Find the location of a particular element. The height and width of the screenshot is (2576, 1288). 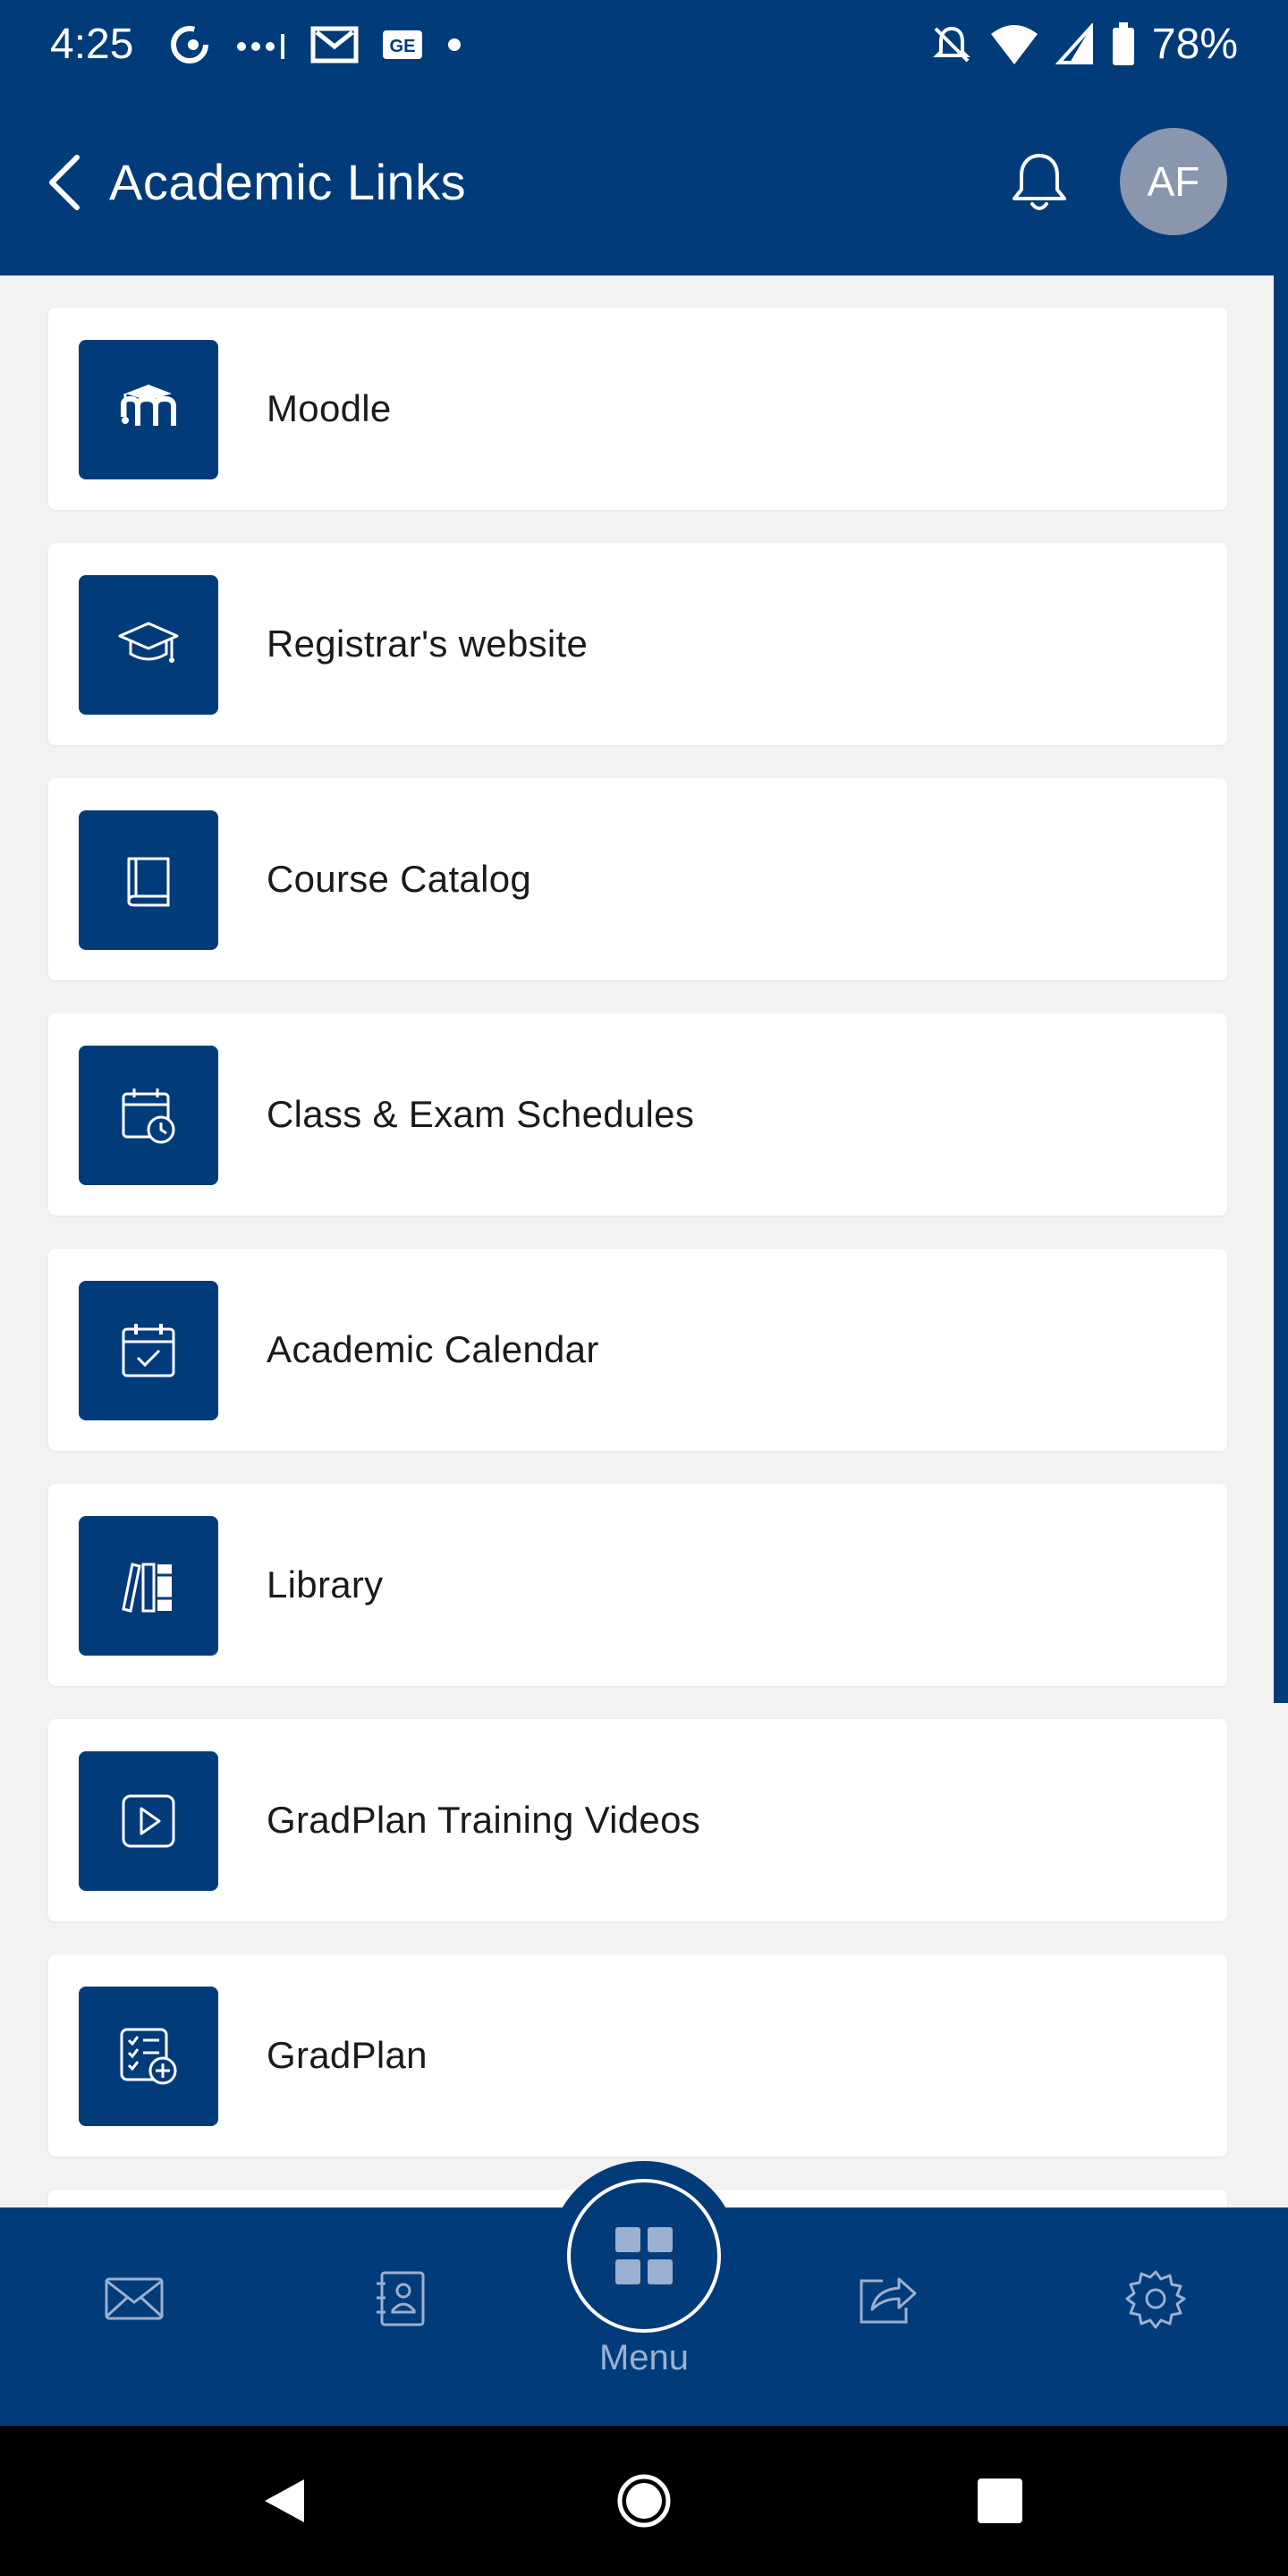

list-item-label: Class & Exam Schedules is located at coordinates (481, 1114).